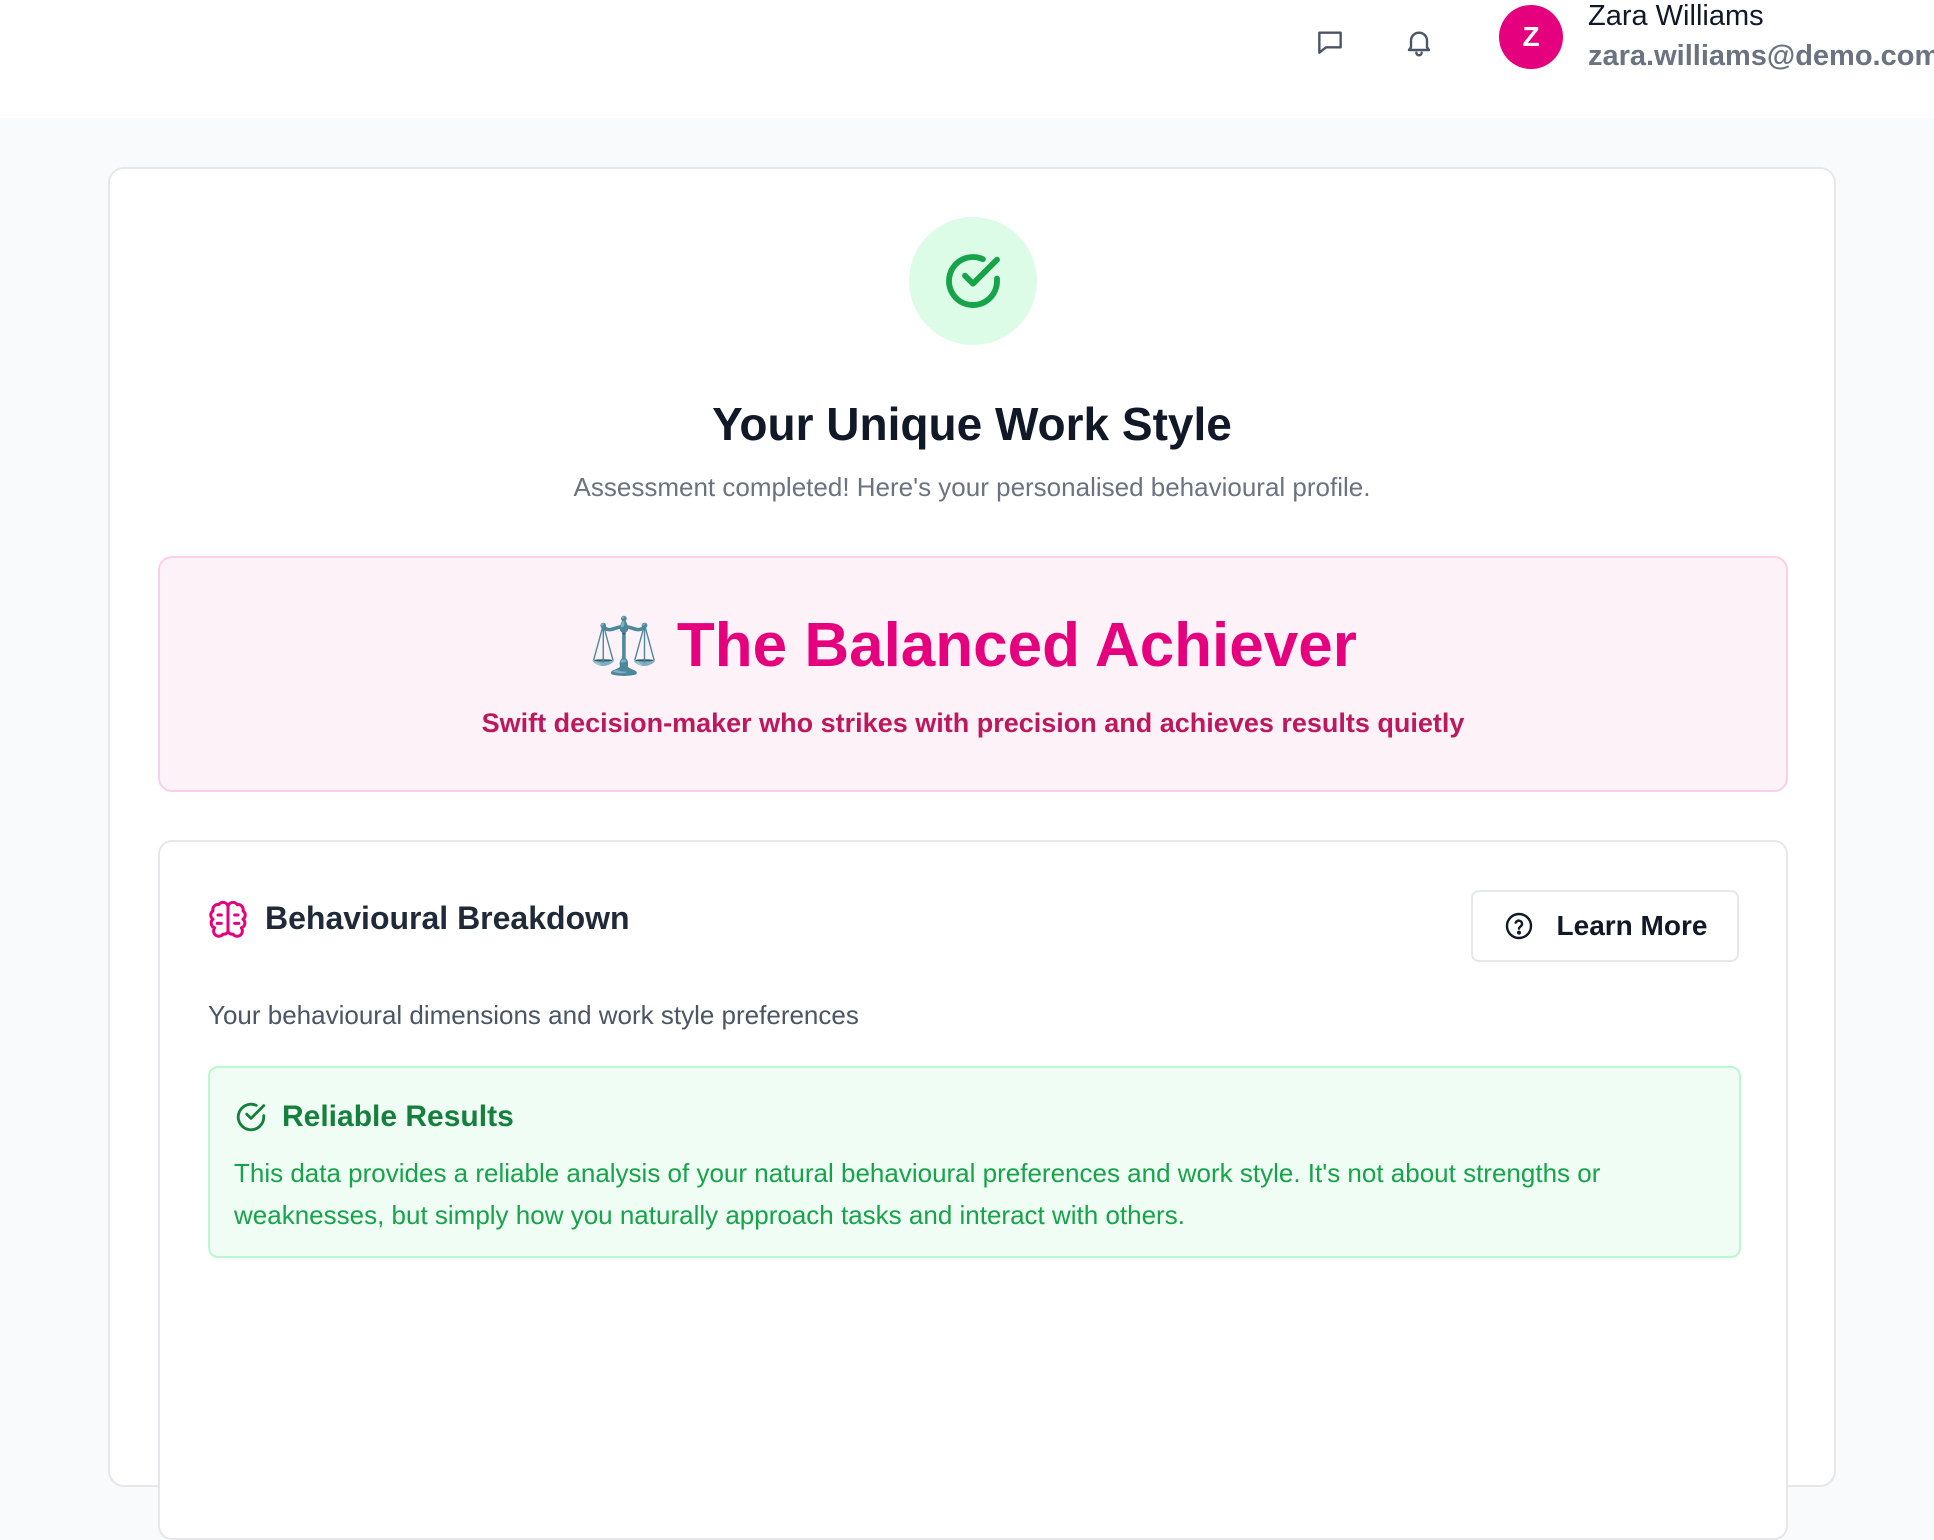 The height and width of the screenshot is (1540, 1934). What do you see at coordinates (447, 918) in the screenshot?
I see `breakdown-title: Behavioural Breakdown` at bounding box center [447, 918].